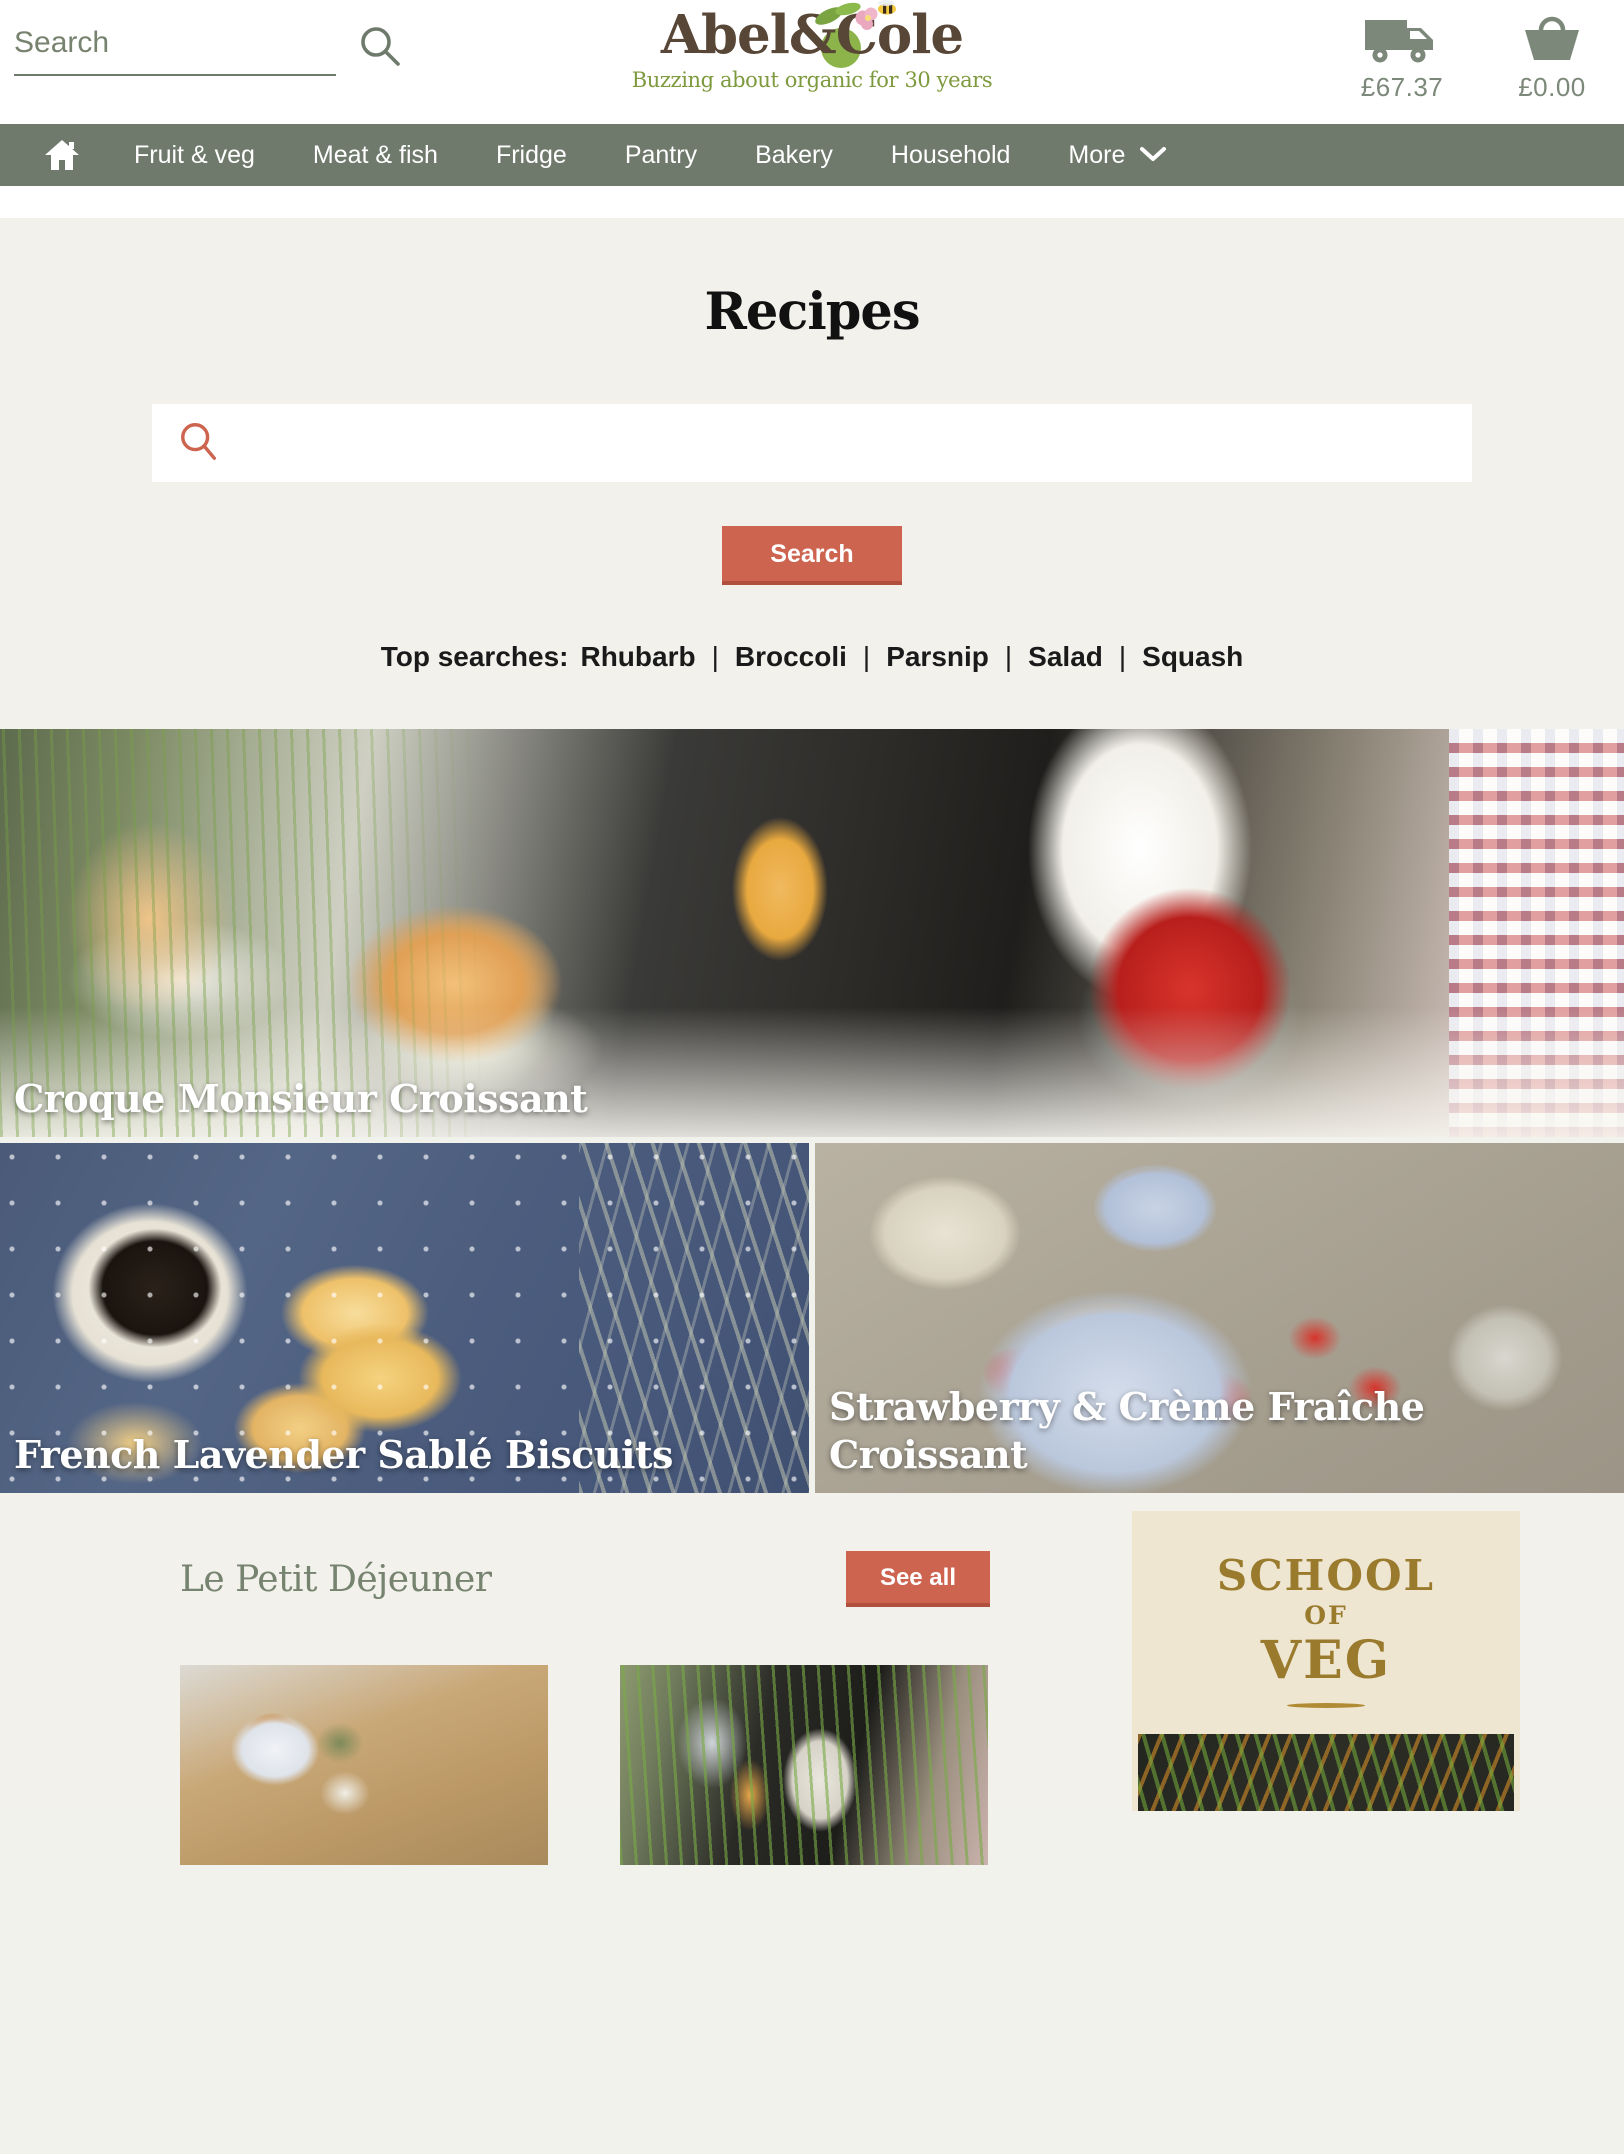  What do you see at coordinates (404, 1318) in the screenshot?
I see `recipe-tile-left: French Lavender Sablé Biscuits` at bounding box center [404, 1318].